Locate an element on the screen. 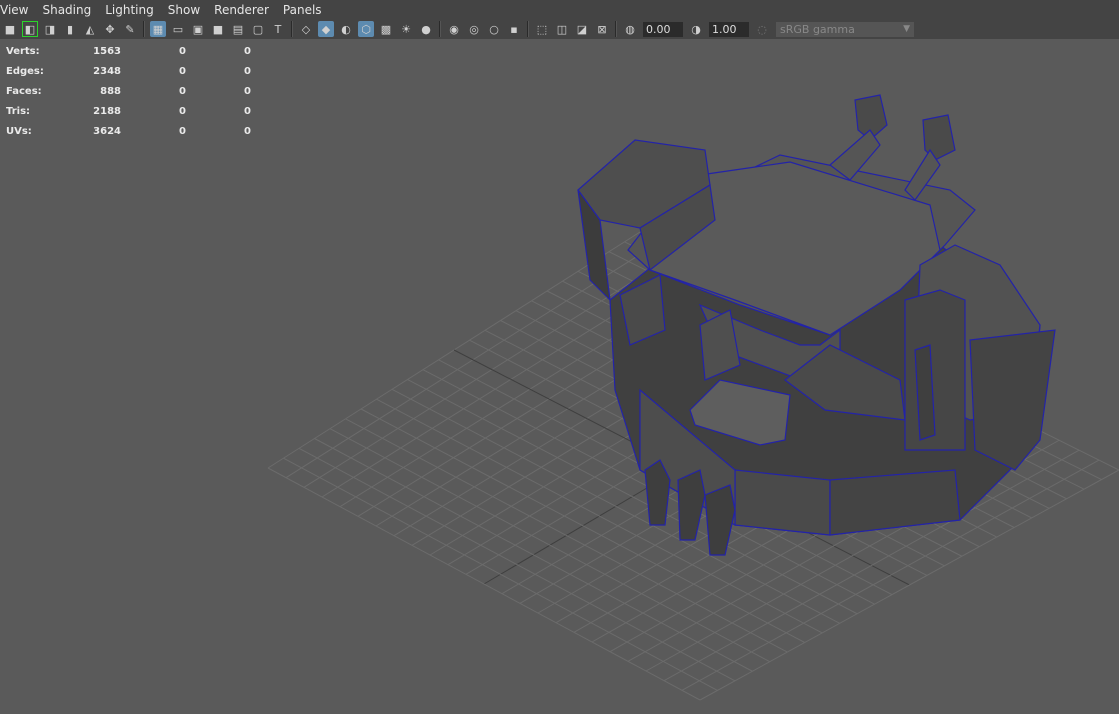  hud-row-edges: Edges: 2348 0 0 is located at coordinates (128, 71).